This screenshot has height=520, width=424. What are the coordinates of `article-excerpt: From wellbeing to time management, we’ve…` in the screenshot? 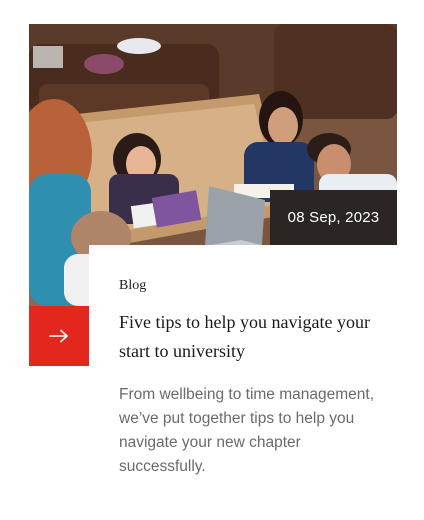 It's located at (247, 430).